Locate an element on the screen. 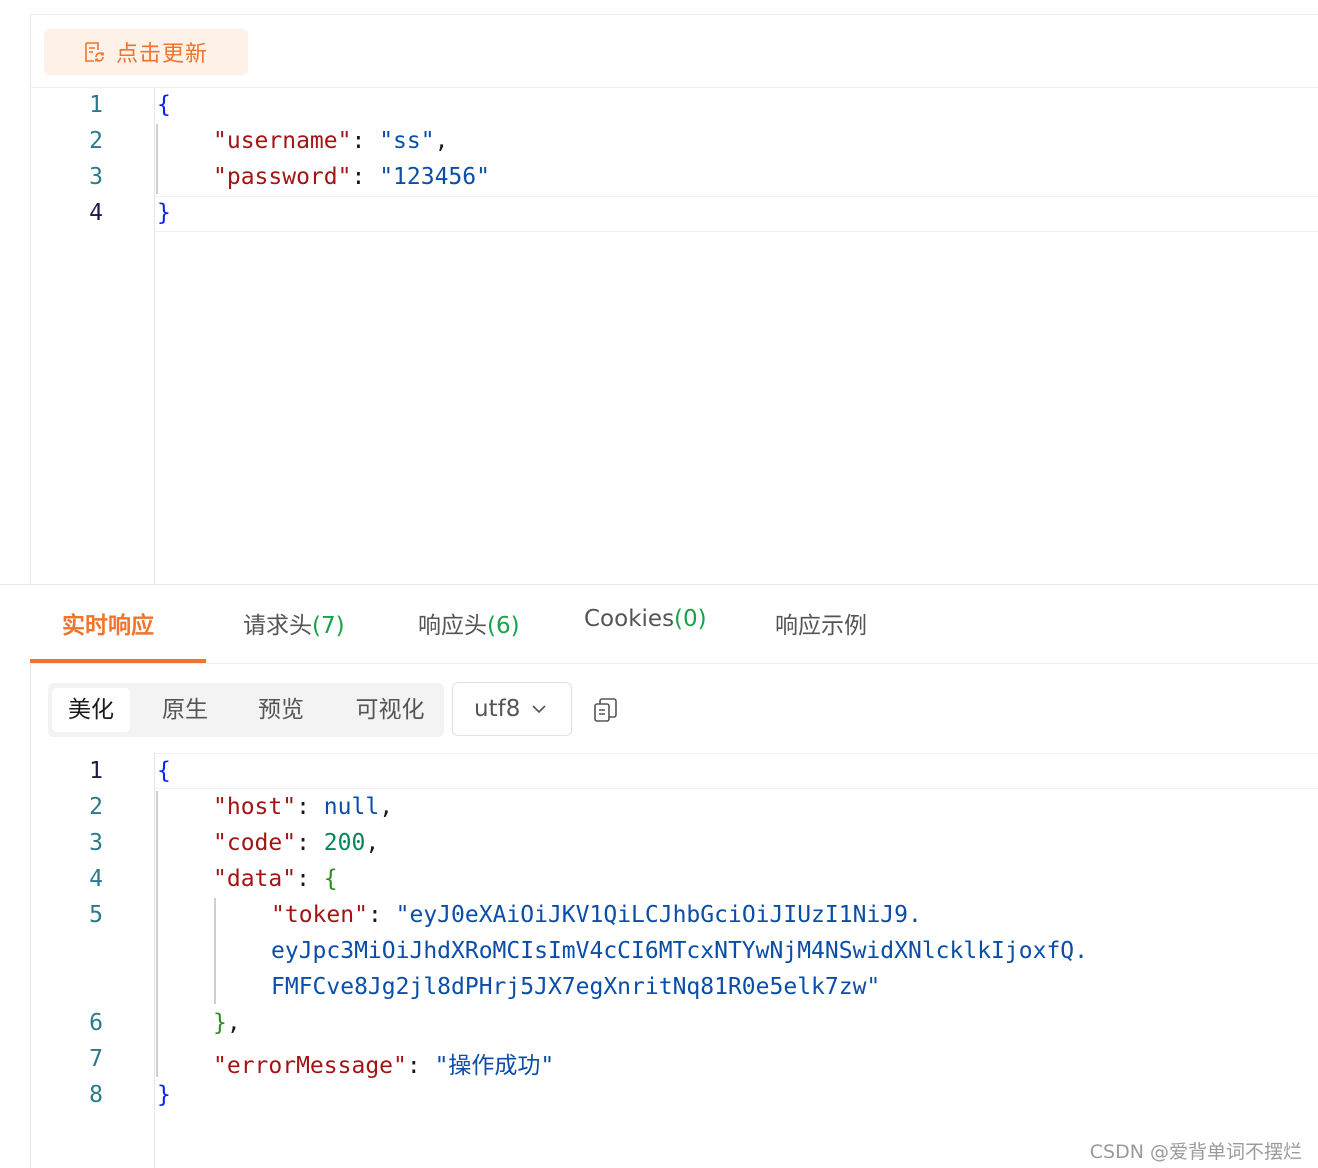 The image size is (1318, 1168). format-segmented-control: 美化 原生 预览 可视化 is located at coordinates (246, 710).